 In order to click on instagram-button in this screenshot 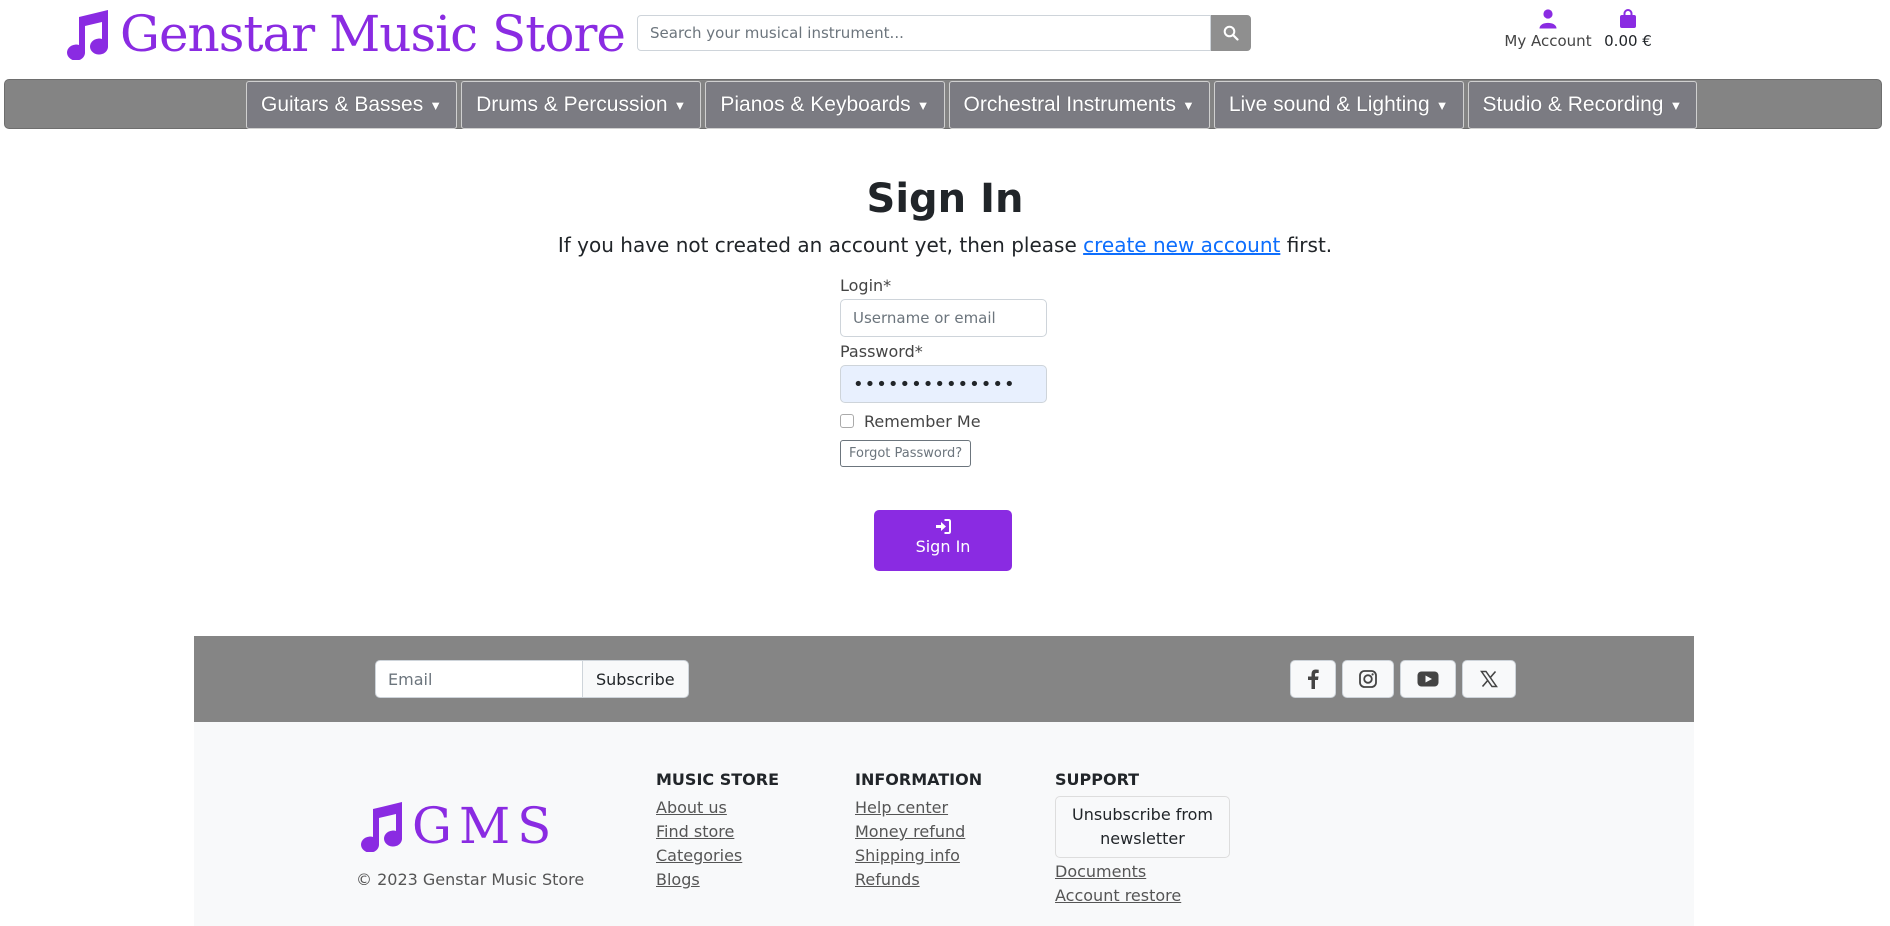, I will do `click(1368, 679)`.